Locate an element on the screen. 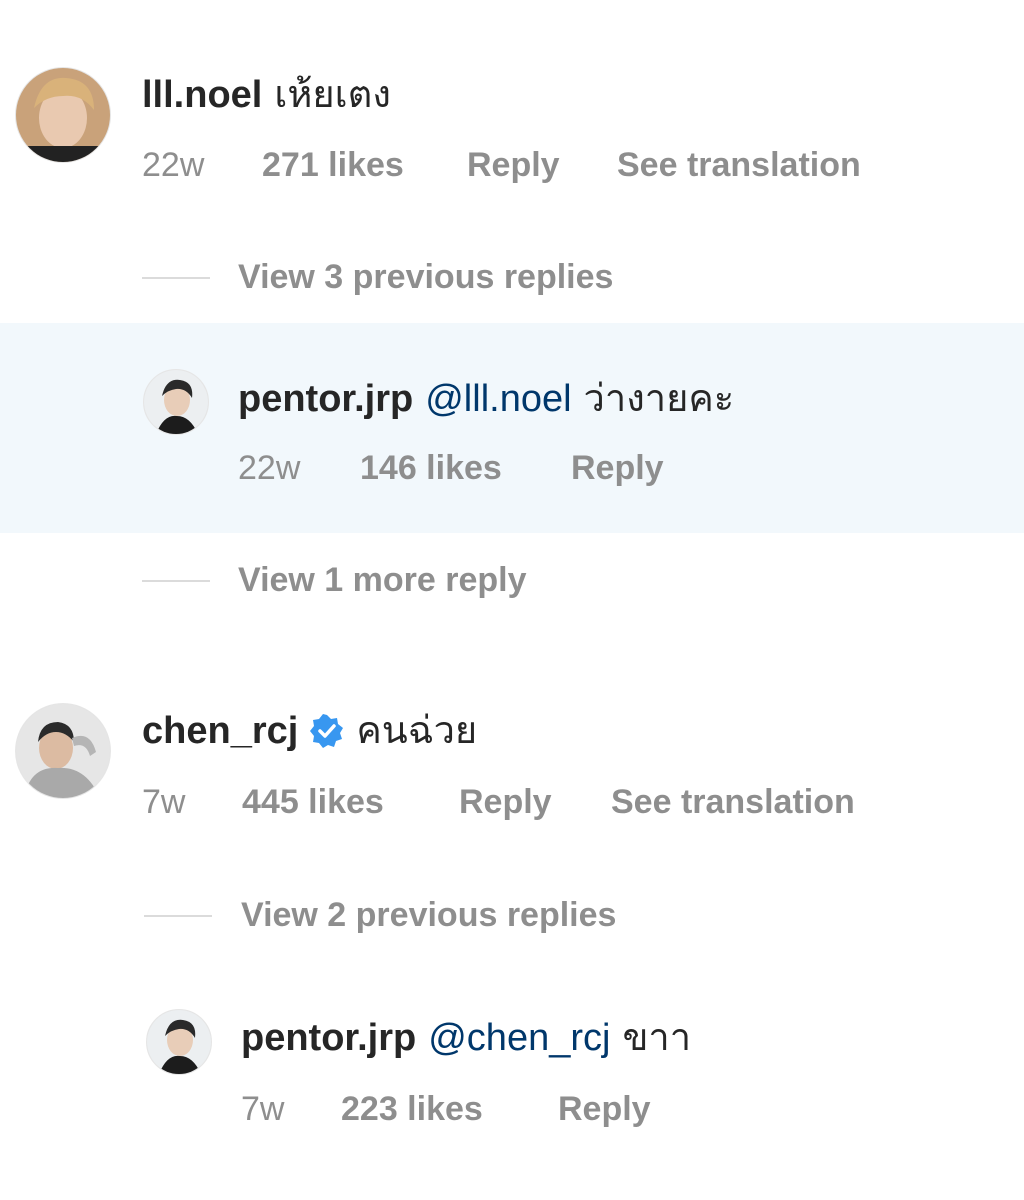 The width and height of the screenshot is (1024, 1200). username: lll.noel is located at coordinates (202, 95).